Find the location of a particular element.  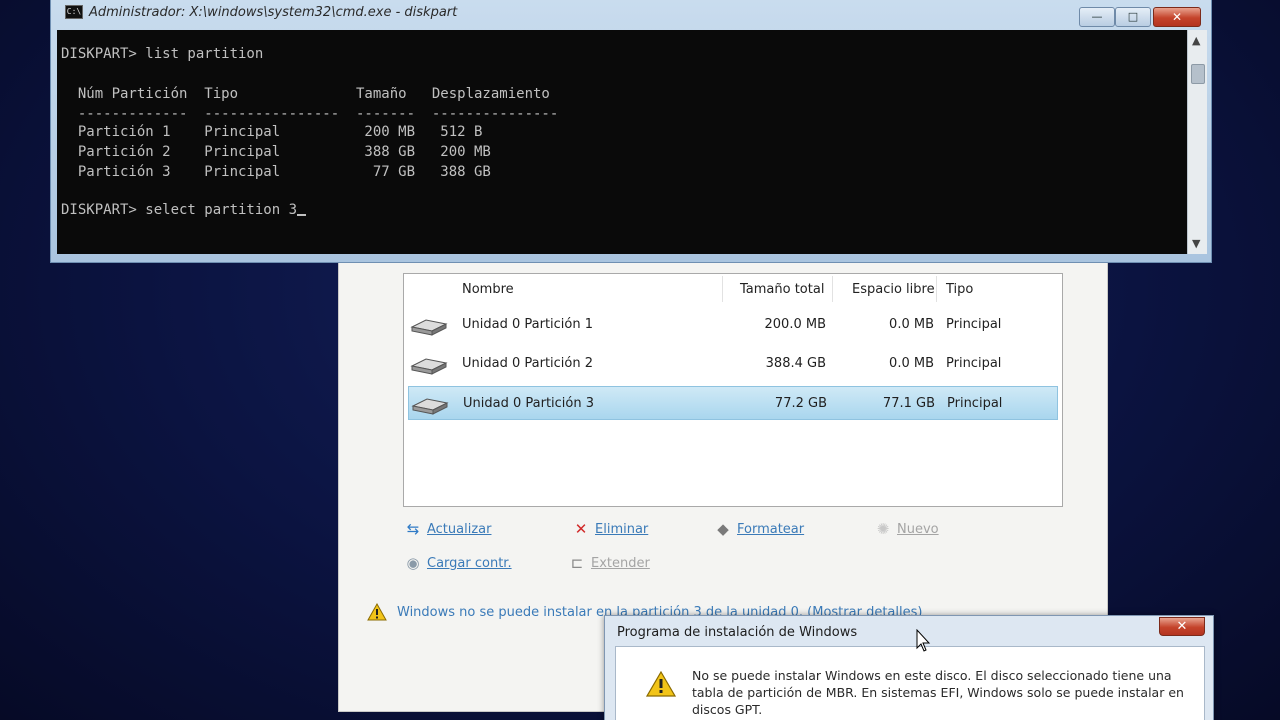

mouse-pointer-icon is located at coordinates (923, 640).